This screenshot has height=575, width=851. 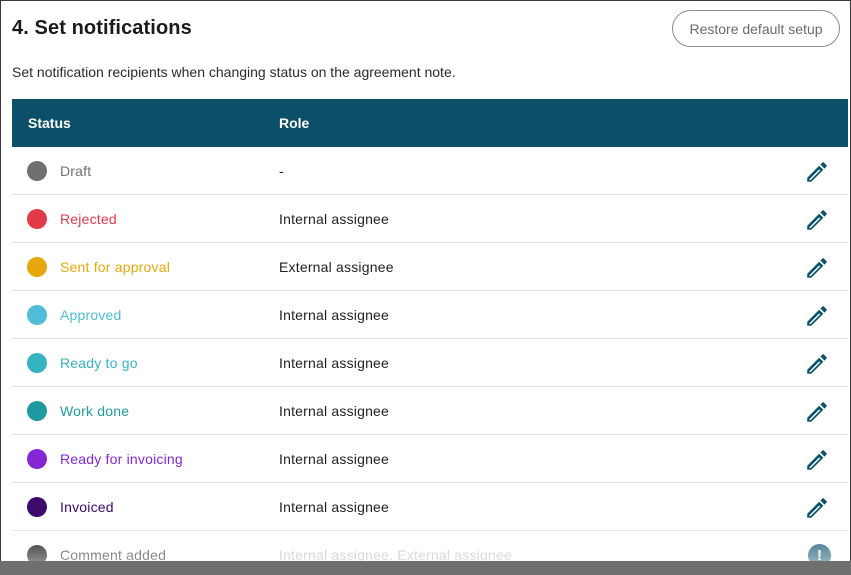 What do you see at coordinates (430, 315) in the screenshot?
I see `table-row: Approved Internal assignee` at bounding box center [430, 315].